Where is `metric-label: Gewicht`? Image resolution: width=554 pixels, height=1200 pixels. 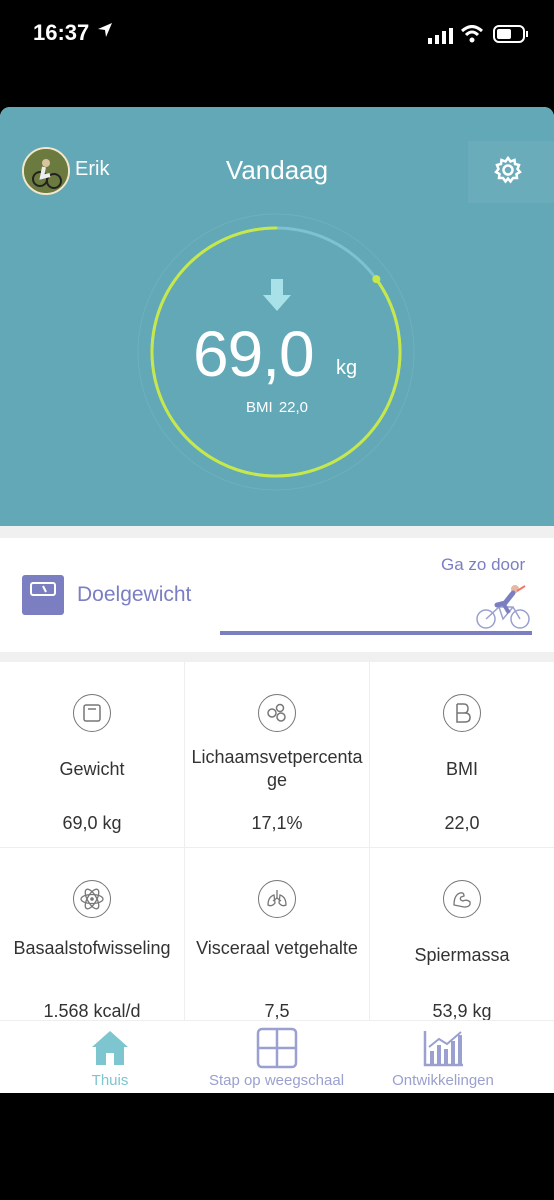 metric-label: Gewicht is located at coordinates (92, 769).